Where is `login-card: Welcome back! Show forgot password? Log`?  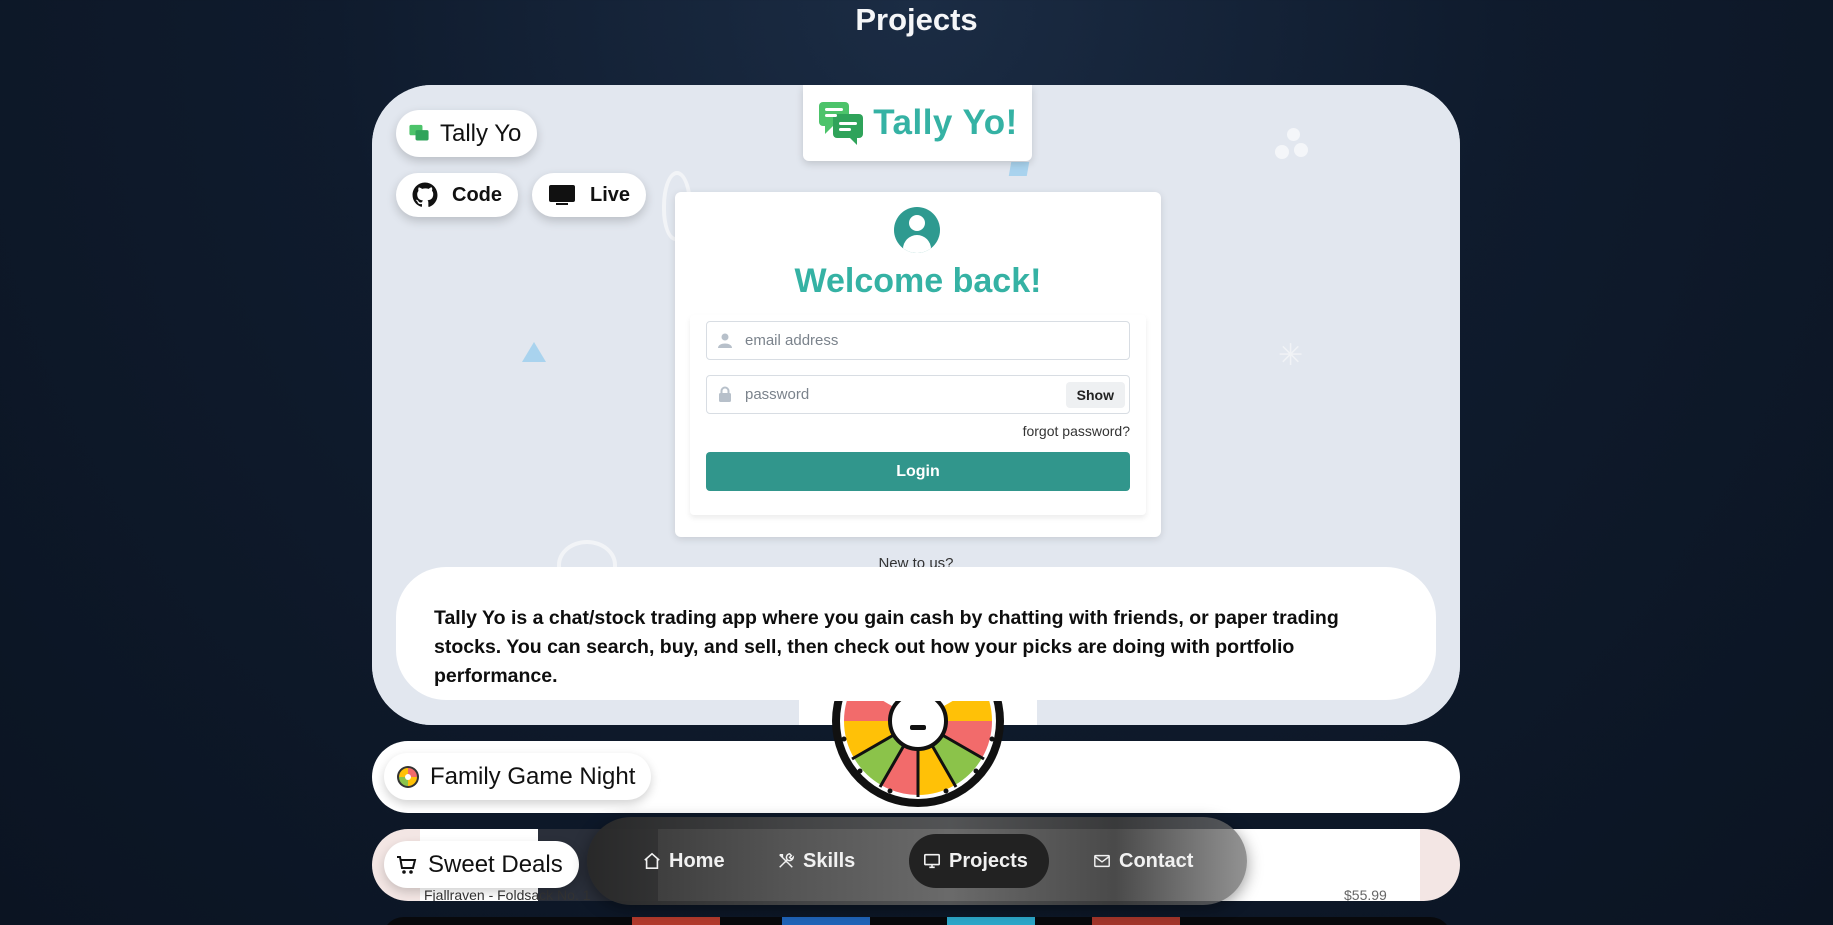 login-card: Welcome back! Show forgot password? Log is located at coordinates (918, 364).